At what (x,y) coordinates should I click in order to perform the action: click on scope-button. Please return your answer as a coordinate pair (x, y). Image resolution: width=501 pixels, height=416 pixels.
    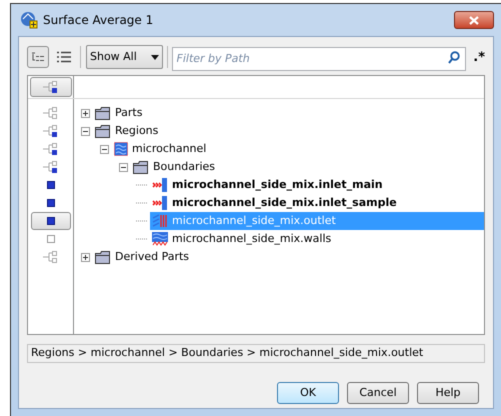
    Looking at the image, I should click on (50, 221).